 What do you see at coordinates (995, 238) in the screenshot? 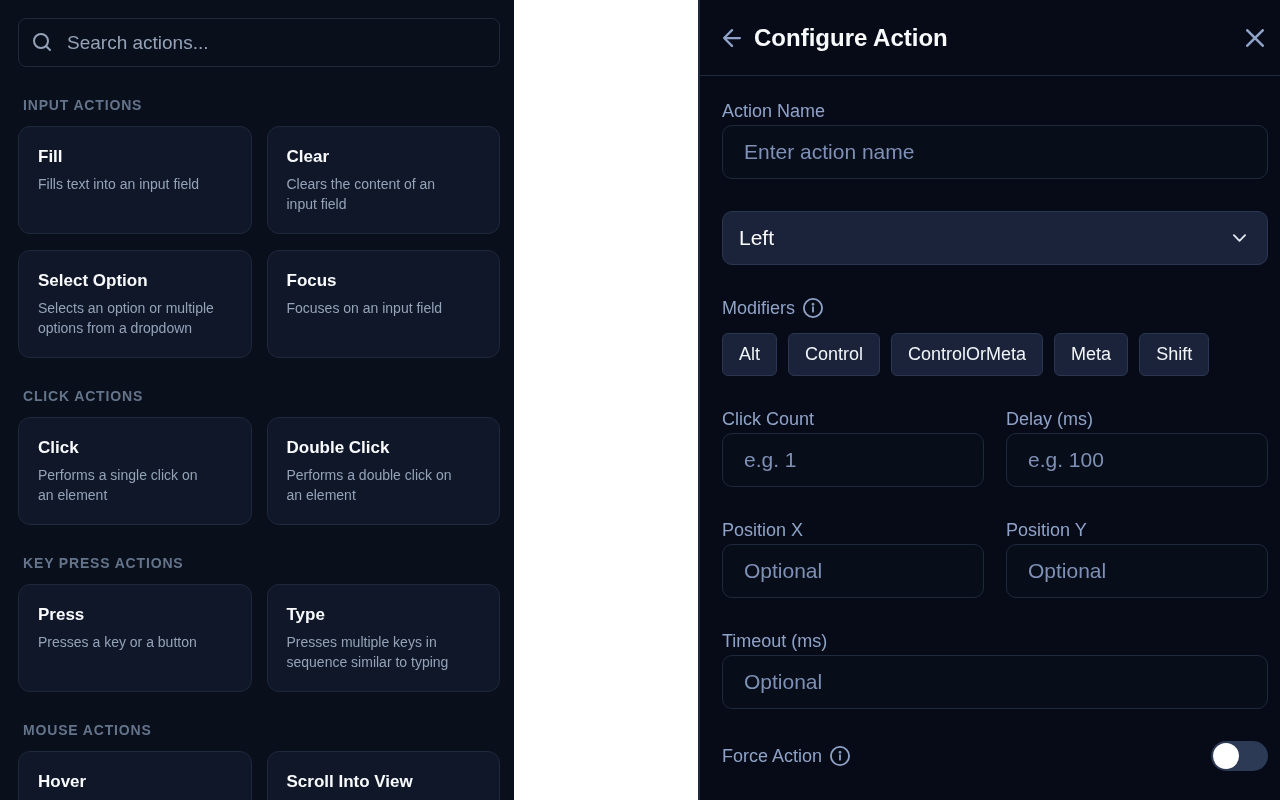
I see `mouse-button-select: Left` at bounding box center [995, 238].